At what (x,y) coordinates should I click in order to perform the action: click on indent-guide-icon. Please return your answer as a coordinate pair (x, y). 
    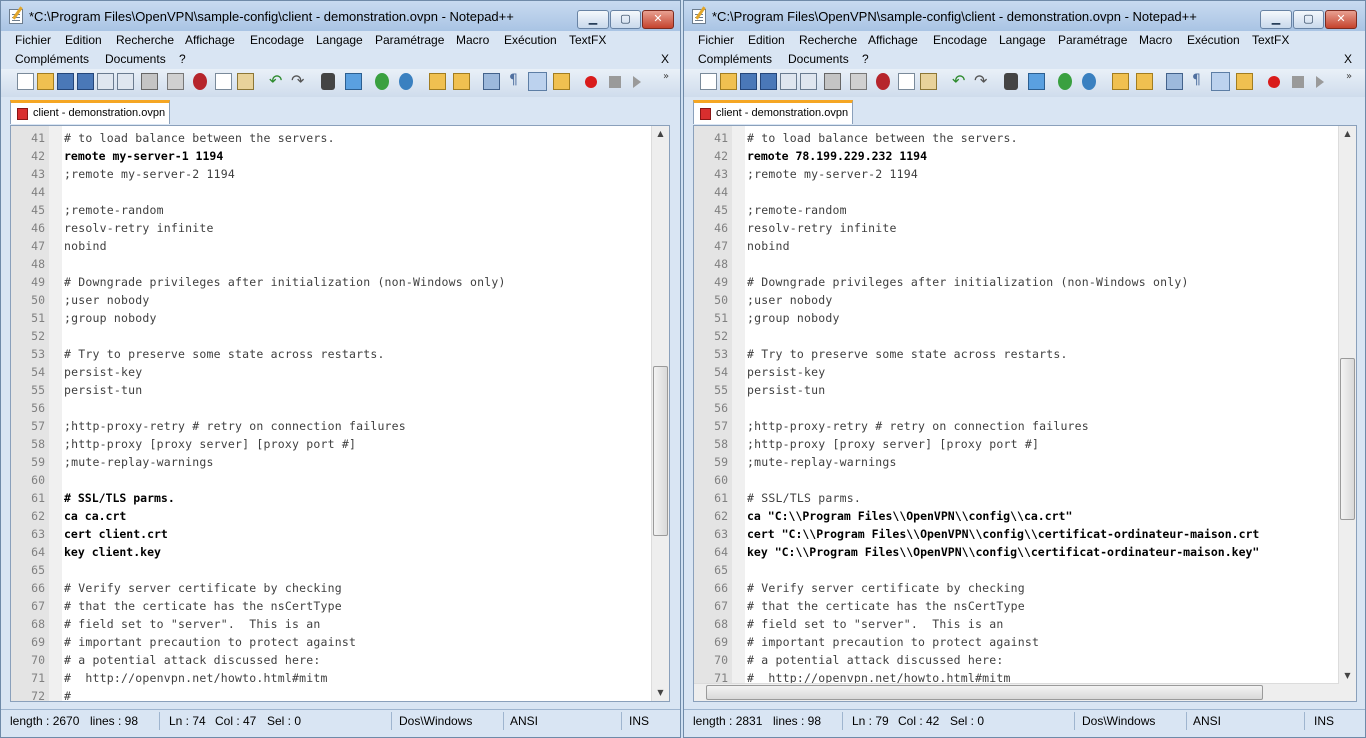
    Looking at the image, I should click on (537, 81).